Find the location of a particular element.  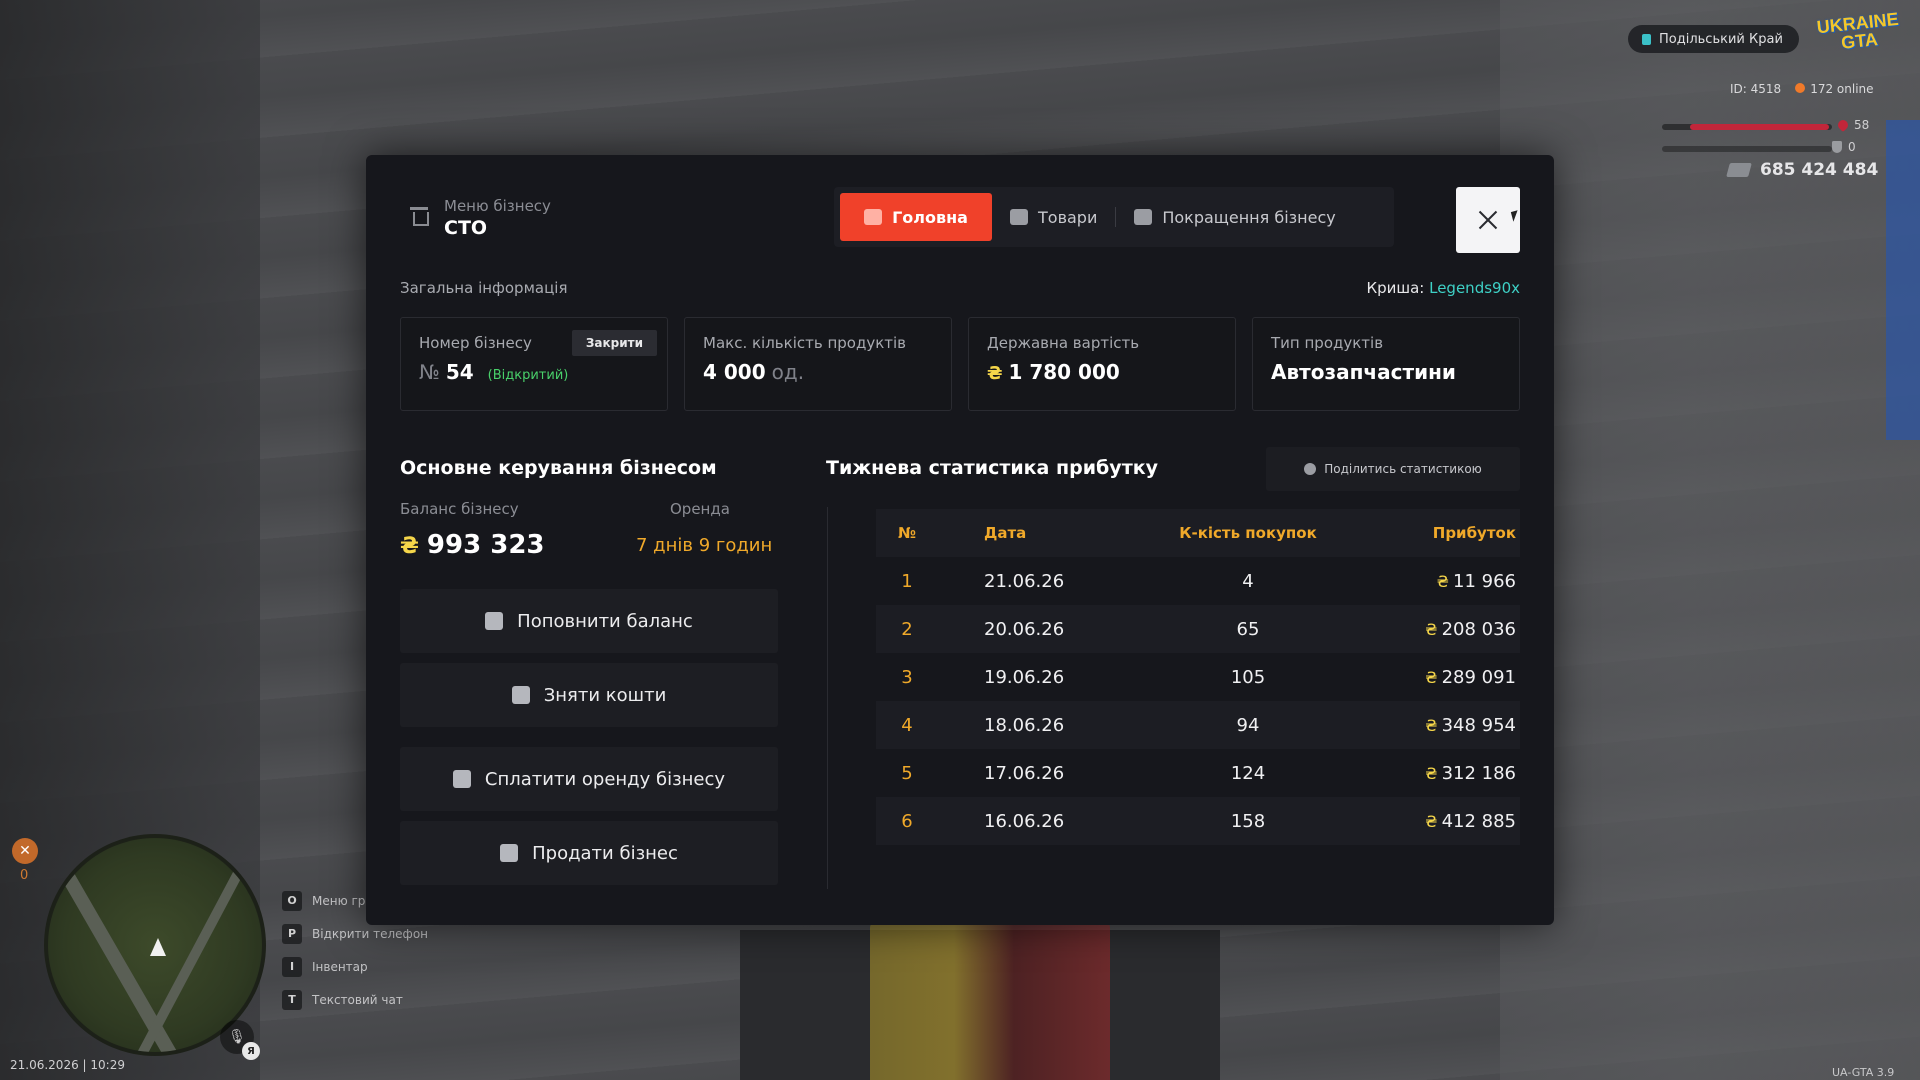

users-icon is located at coordinates (461, 779).